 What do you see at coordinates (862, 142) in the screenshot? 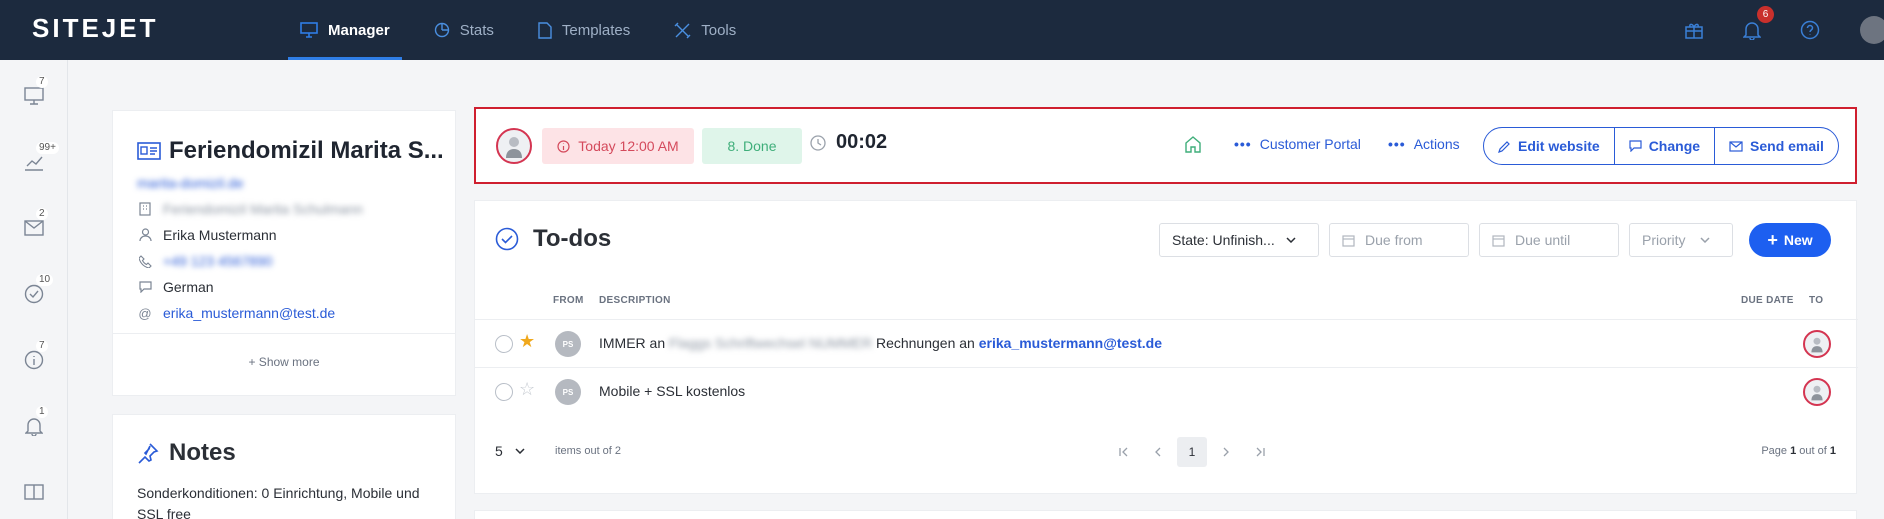
I see `timer-value: 00:02` at bounding box center [862, 142].